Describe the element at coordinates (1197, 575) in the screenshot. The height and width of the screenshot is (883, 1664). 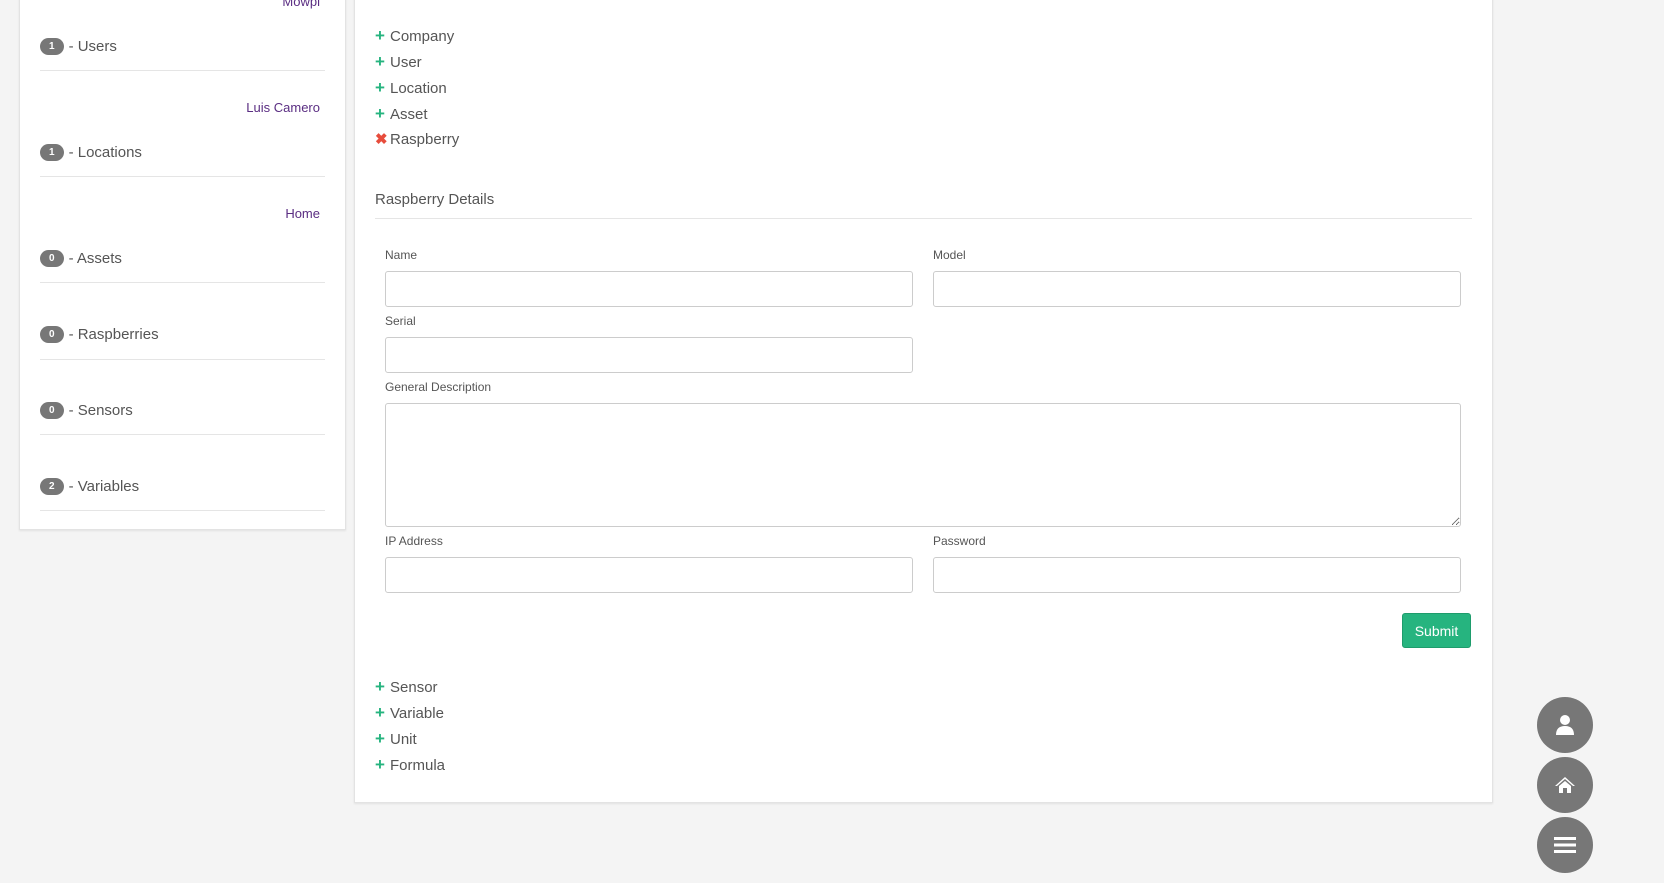
I see `password-input` at that location.